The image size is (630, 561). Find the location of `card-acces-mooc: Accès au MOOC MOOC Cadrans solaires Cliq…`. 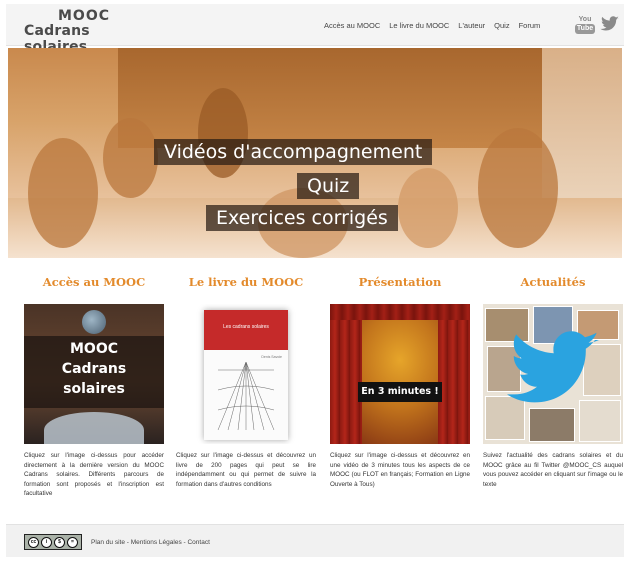

card-acces-mooc: Accès au MOOC MOOC Cadrans solaires Cliq… is located at coordinates (94, 386).